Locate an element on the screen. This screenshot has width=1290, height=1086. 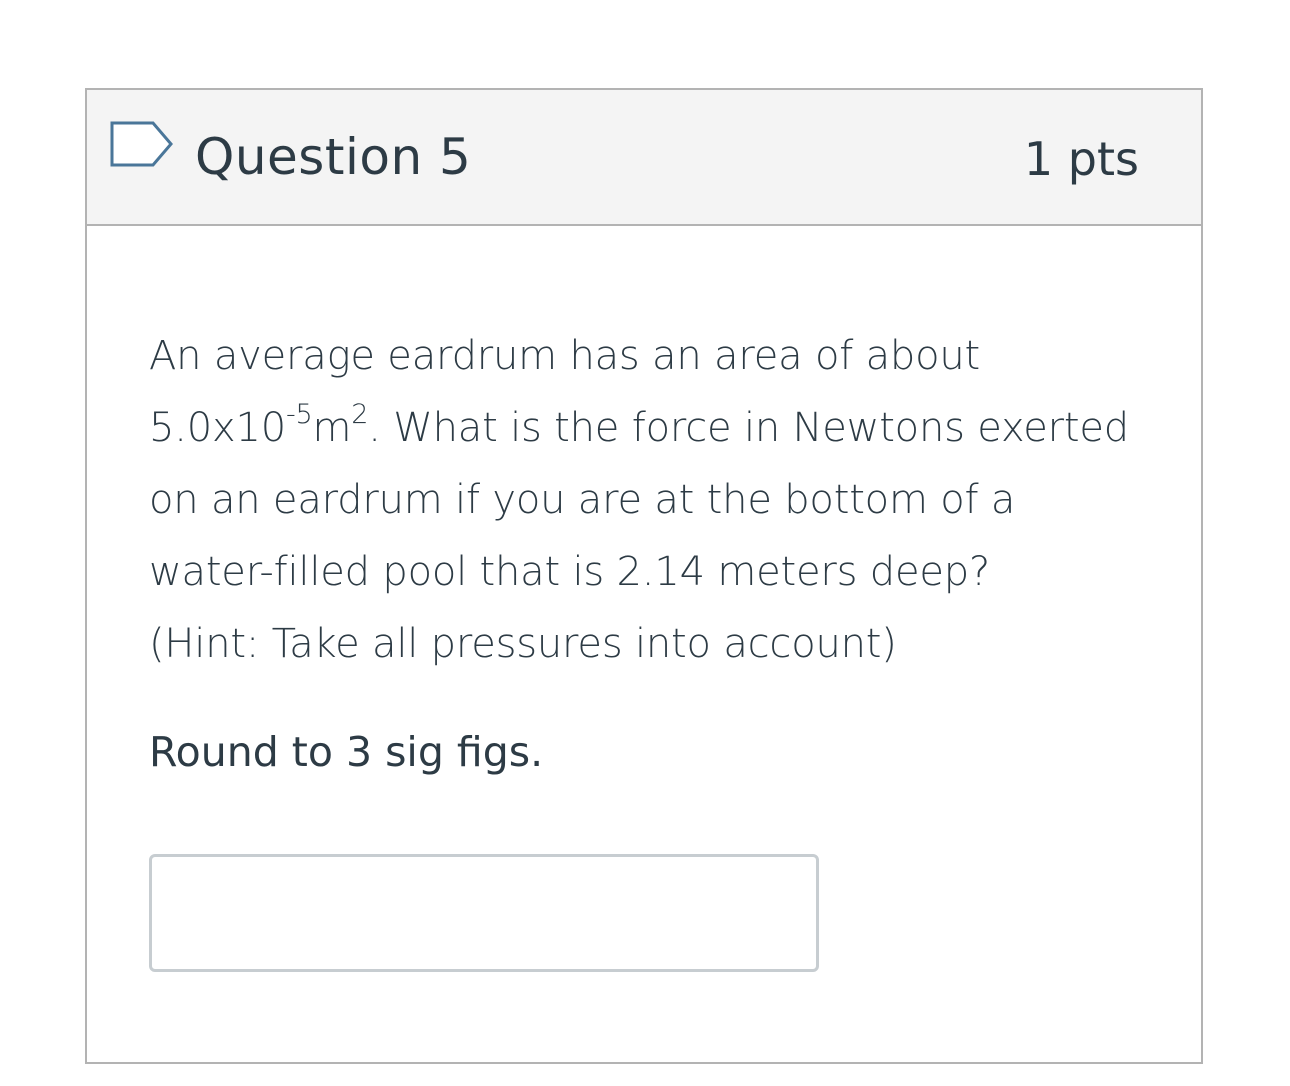
question-title: Question 5 is located at coordinates (333, 157).